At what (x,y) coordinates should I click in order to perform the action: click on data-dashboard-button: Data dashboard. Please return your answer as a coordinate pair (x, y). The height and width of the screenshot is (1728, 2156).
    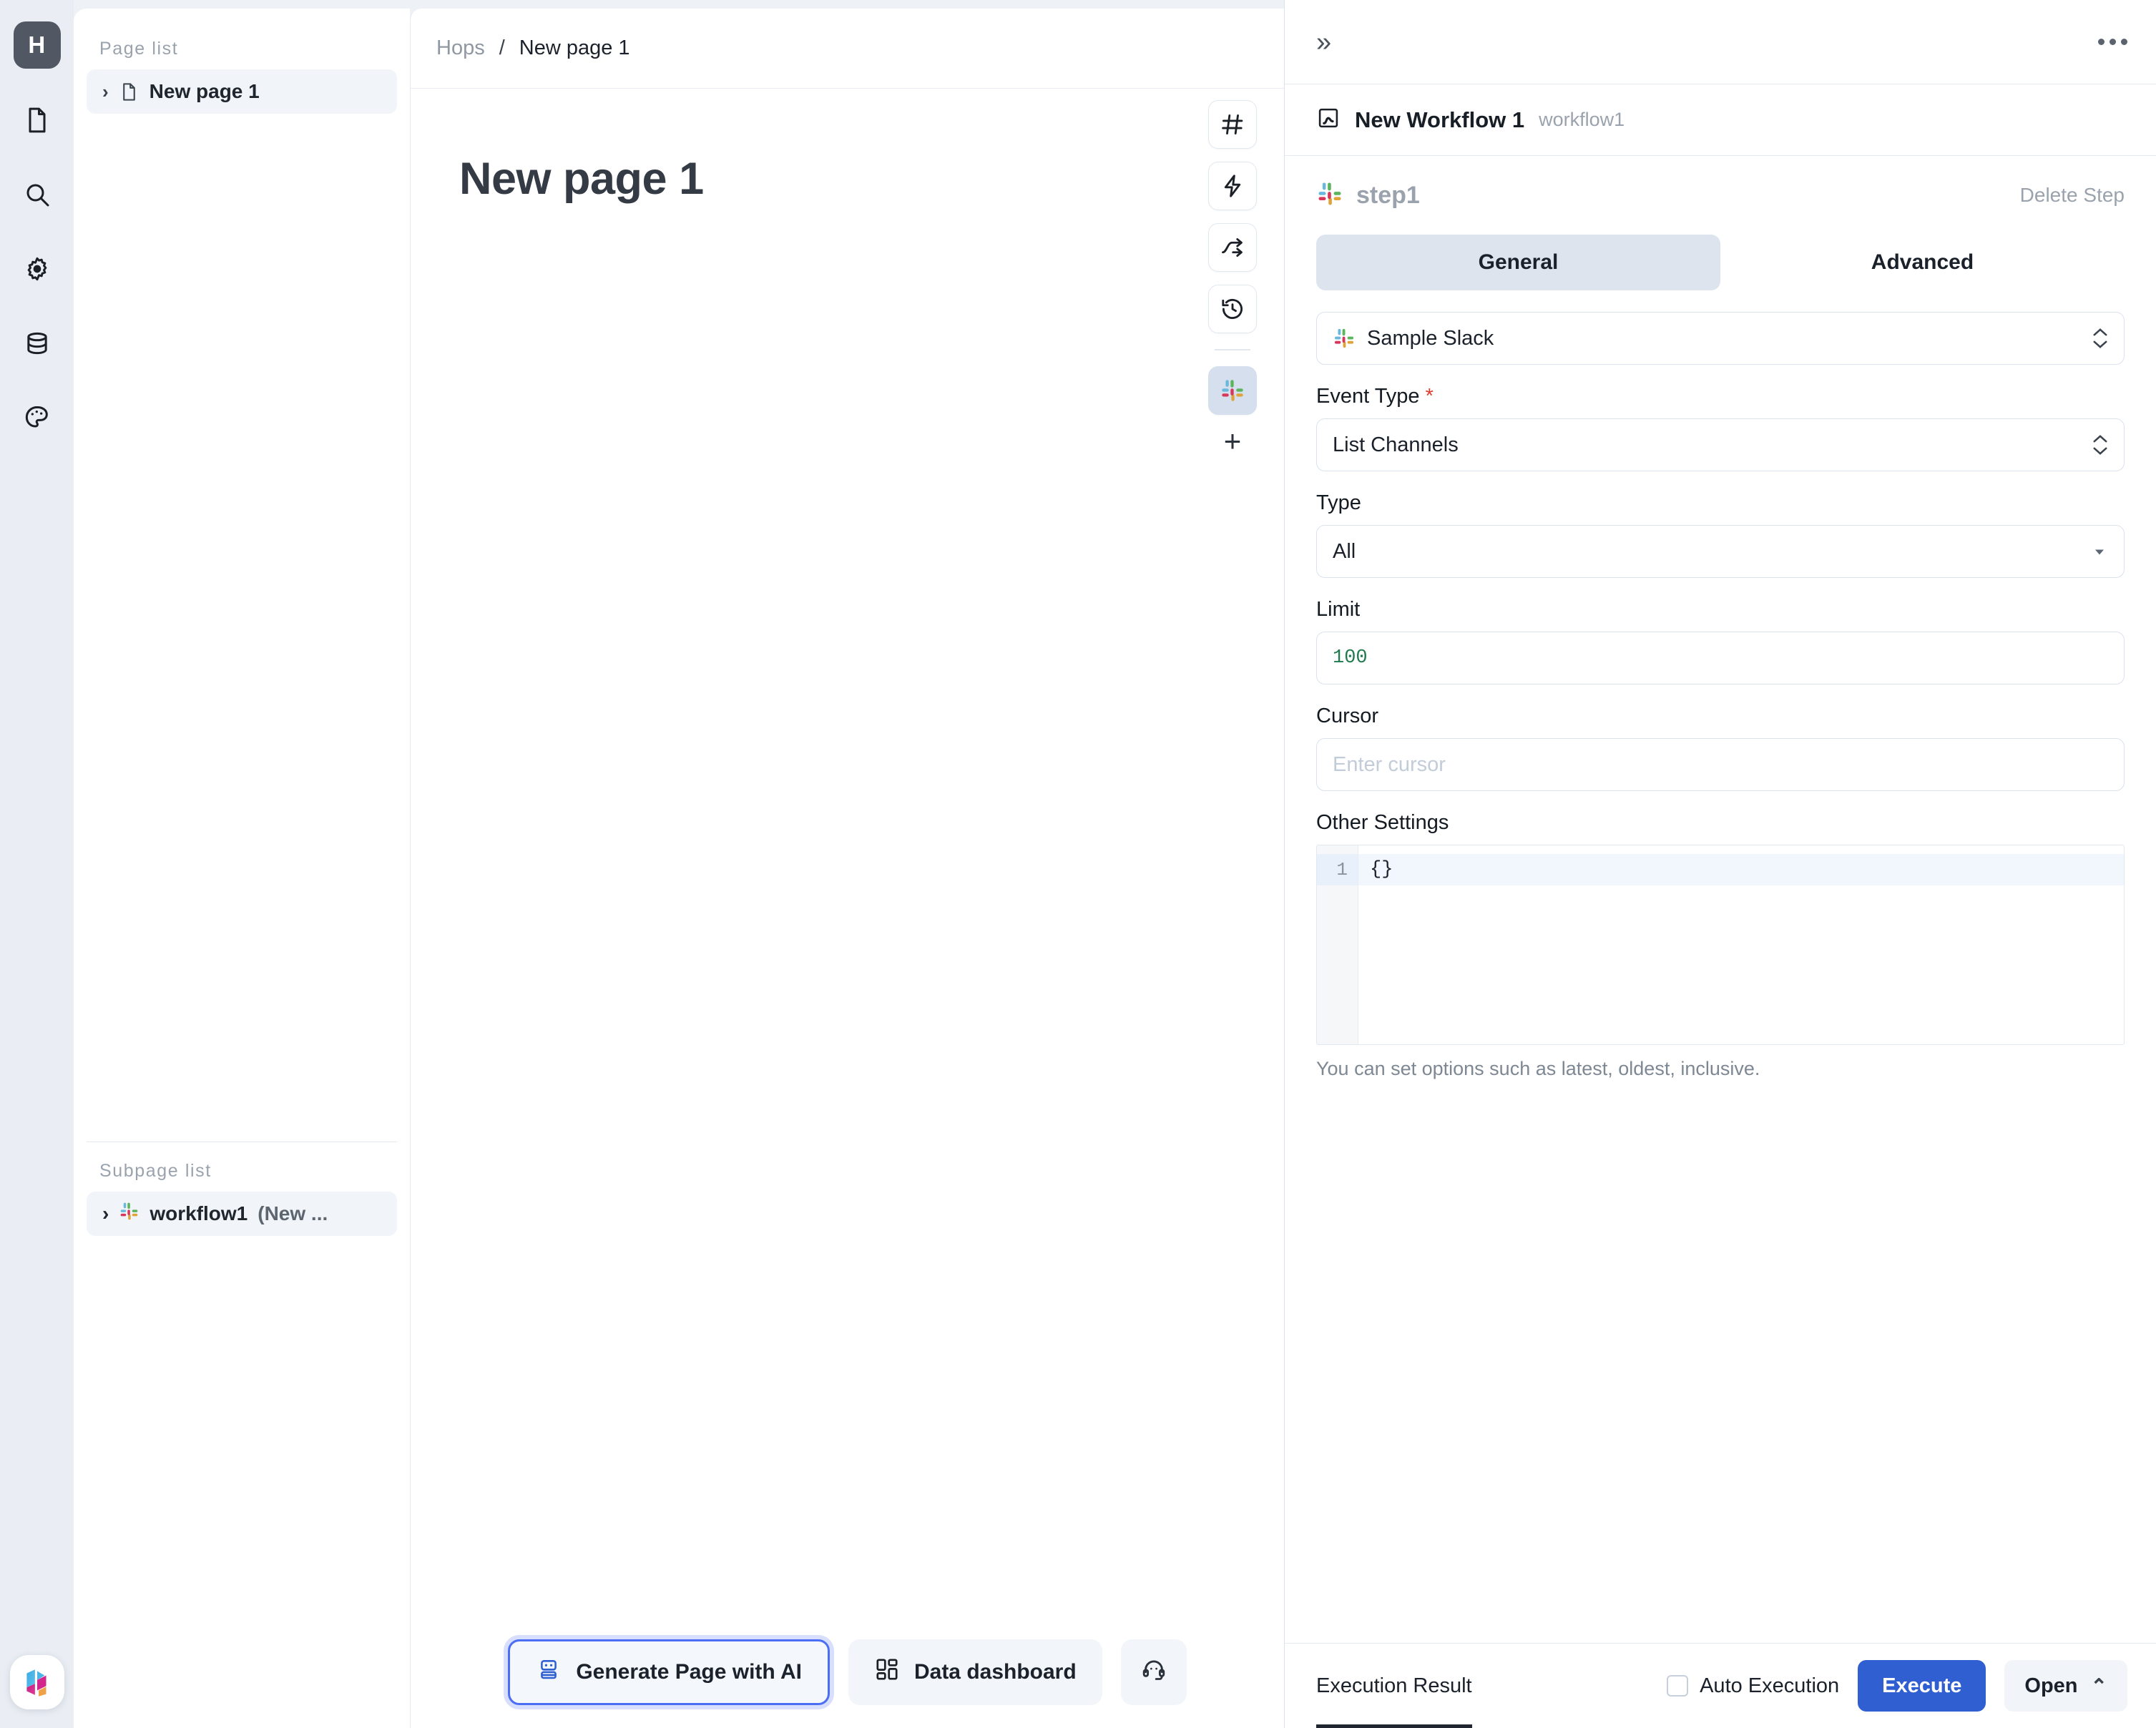
    Looking at the image, I should click on (975, 1672).